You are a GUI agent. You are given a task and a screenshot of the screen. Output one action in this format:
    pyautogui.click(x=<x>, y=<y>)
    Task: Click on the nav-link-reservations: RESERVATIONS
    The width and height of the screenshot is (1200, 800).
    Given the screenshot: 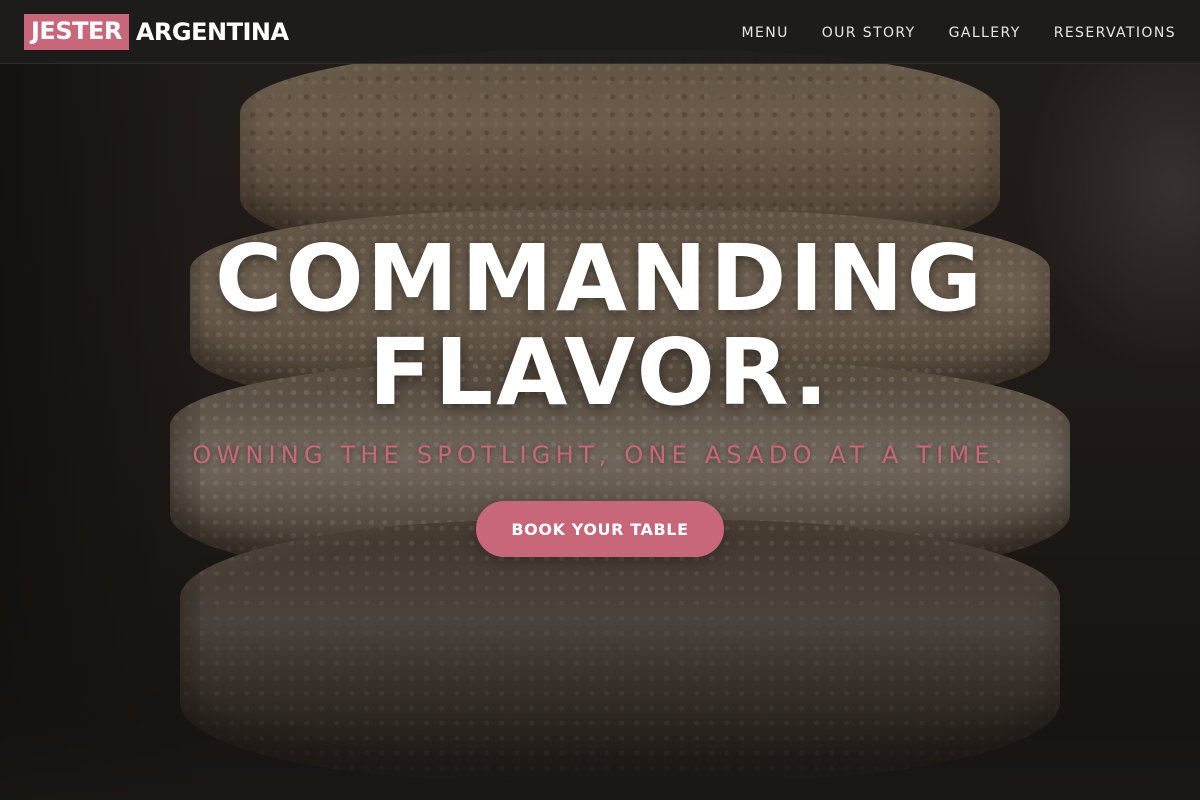 What is the action you would take?
    pyautogui.click(x=1115, y=33)
    